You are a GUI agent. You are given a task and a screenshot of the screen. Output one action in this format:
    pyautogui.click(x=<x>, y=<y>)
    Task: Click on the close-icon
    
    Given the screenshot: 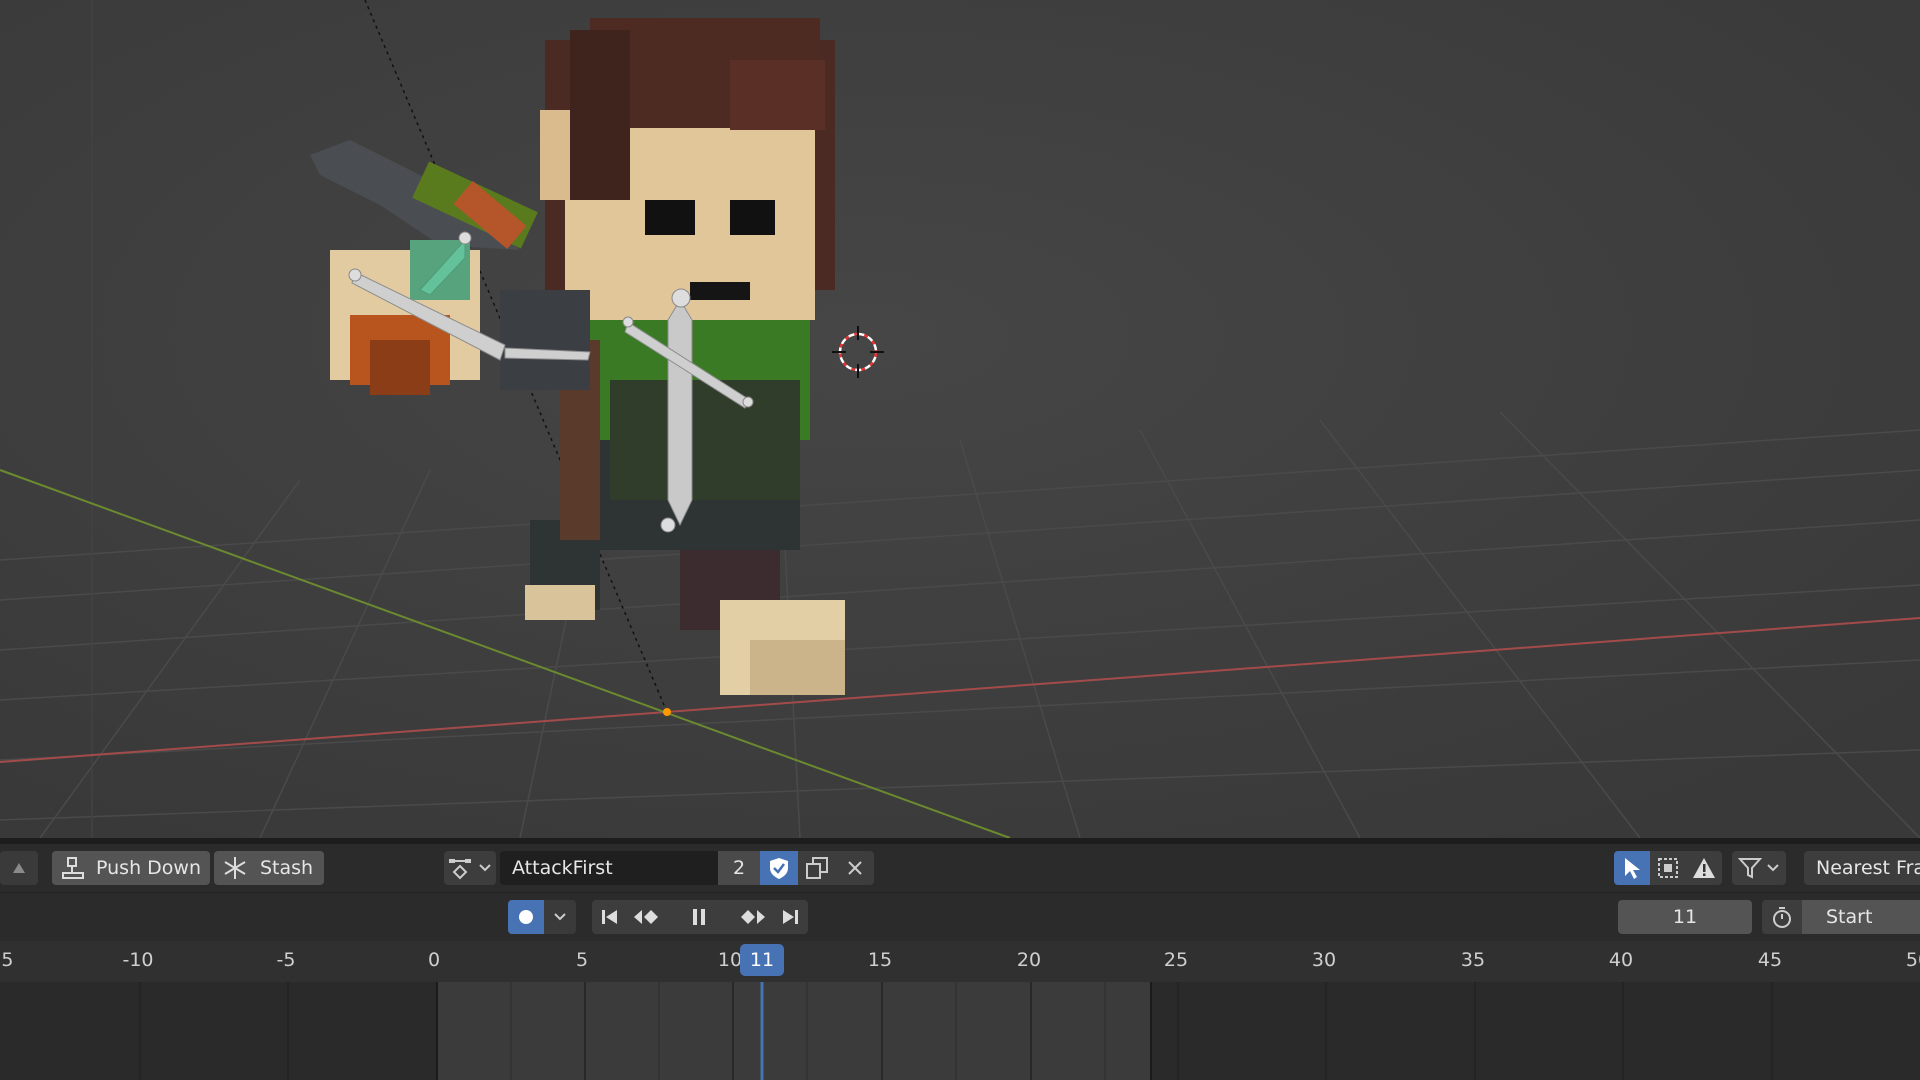 What is the action you would take?
    pyautogui.click(x=855, y=868)
    